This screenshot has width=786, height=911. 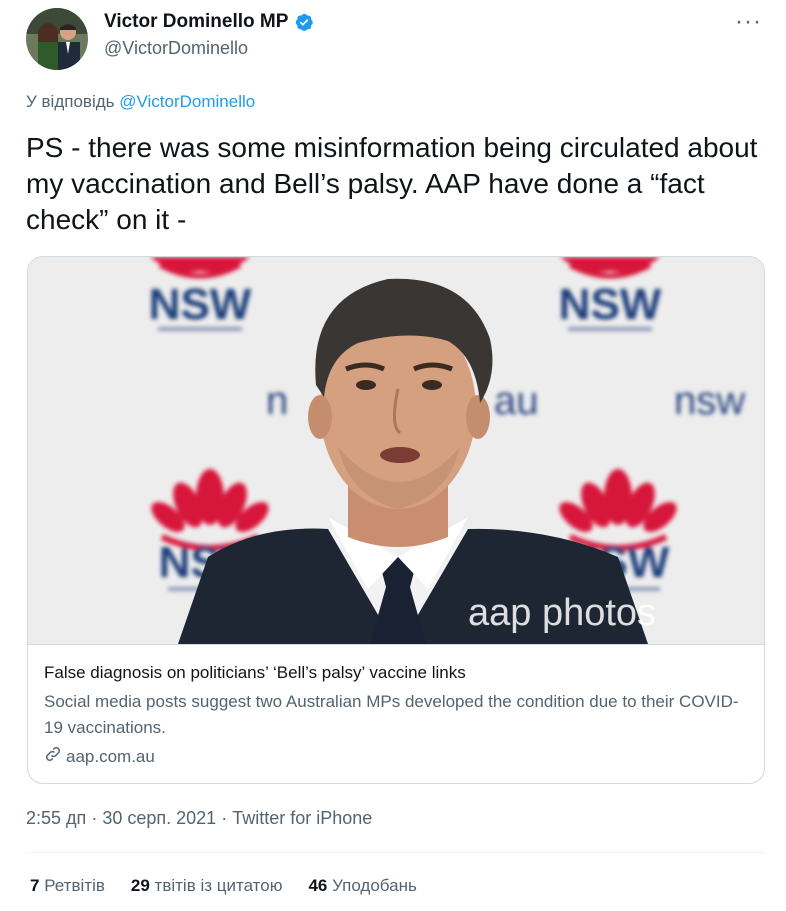 I want to click on reply-mention-link: @VictorDominello, so click(x=187, y=101).